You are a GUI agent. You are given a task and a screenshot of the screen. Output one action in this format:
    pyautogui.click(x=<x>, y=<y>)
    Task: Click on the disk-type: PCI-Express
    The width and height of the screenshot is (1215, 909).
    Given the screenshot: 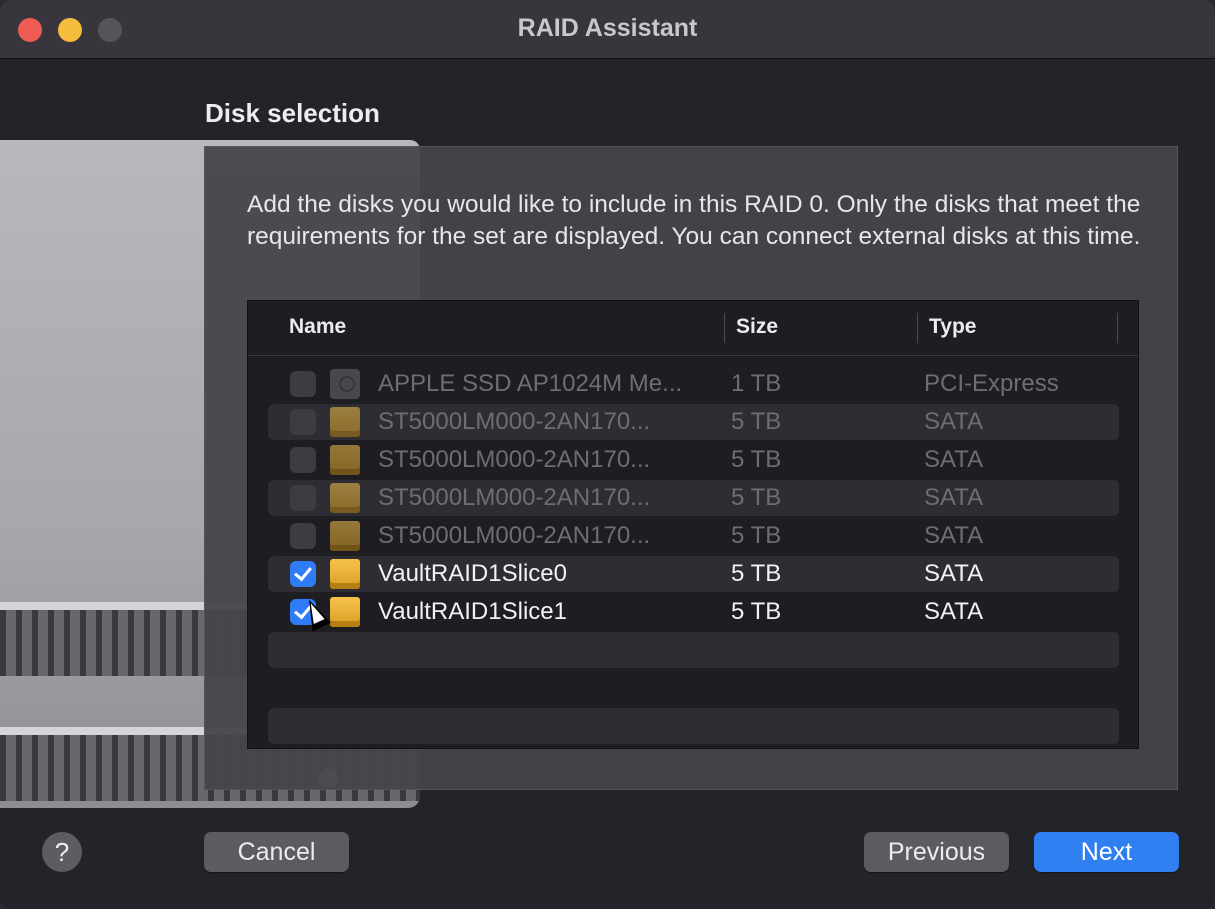 What is the action you would take?
    pyautogui.click(x=991, y=383)
    